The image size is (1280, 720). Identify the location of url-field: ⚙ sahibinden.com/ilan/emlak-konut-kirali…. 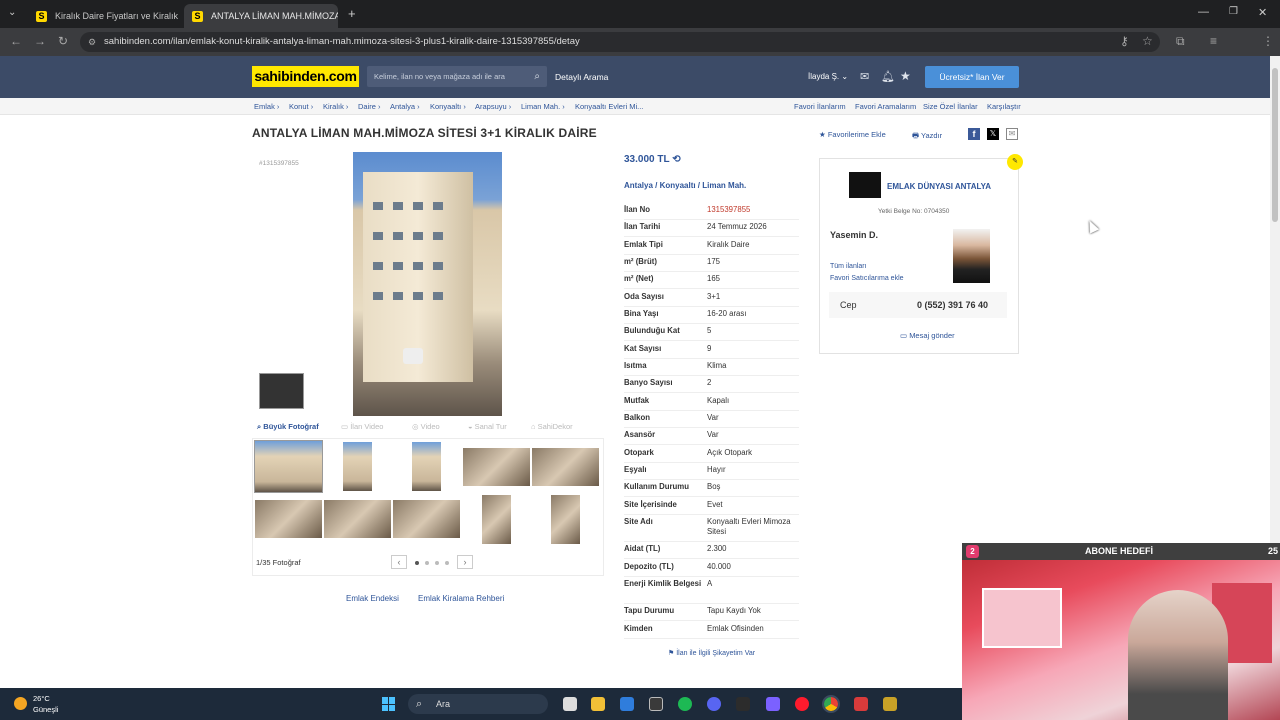
(620, 42).